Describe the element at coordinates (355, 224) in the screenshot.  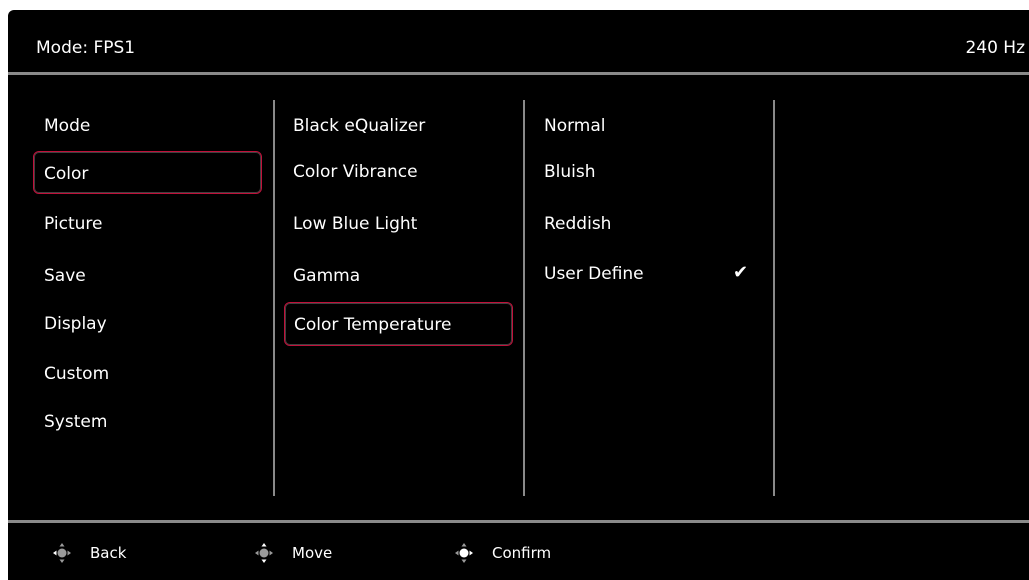
I see `submenu-item-low-blue-light: Low Blue Light` at that location.